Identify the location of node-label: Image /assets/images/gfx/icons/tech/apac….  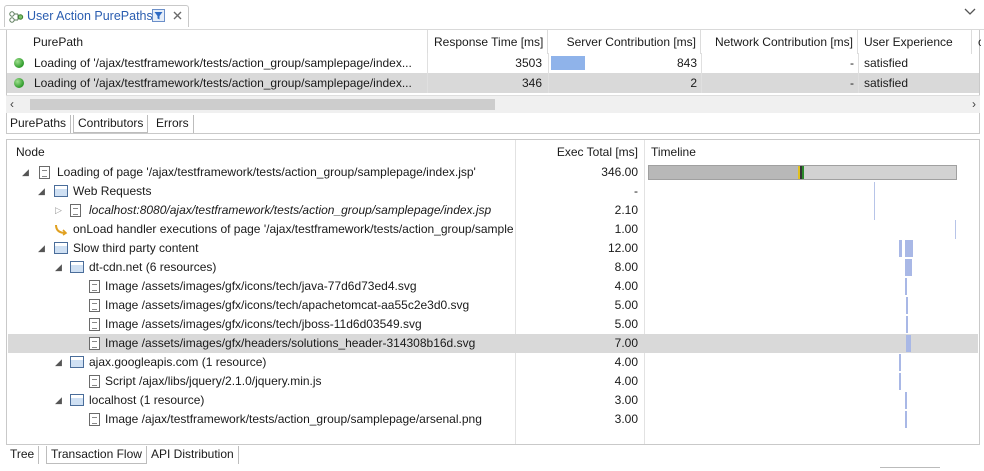
(287, 305).